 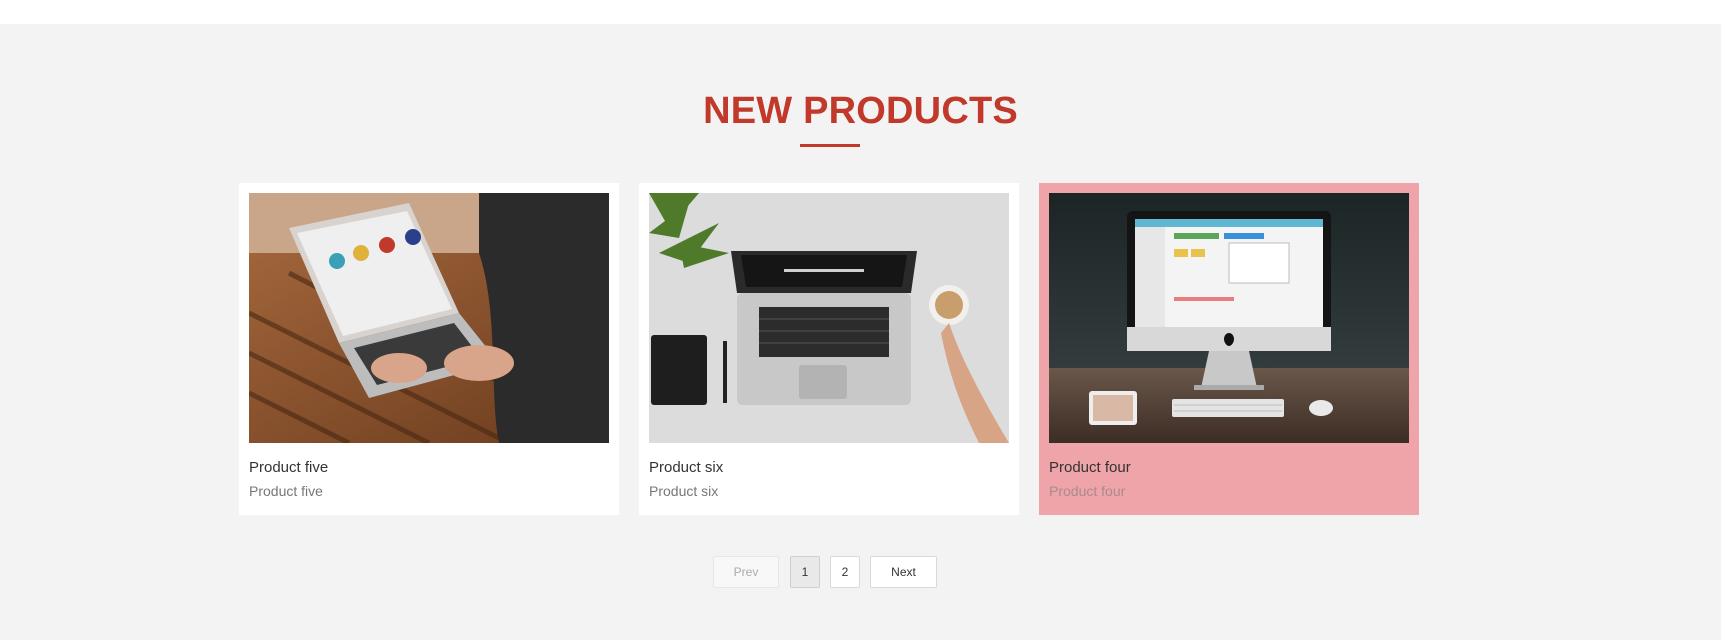 I want to click on product-subtitle: Product six, so click(x=684, y=491).